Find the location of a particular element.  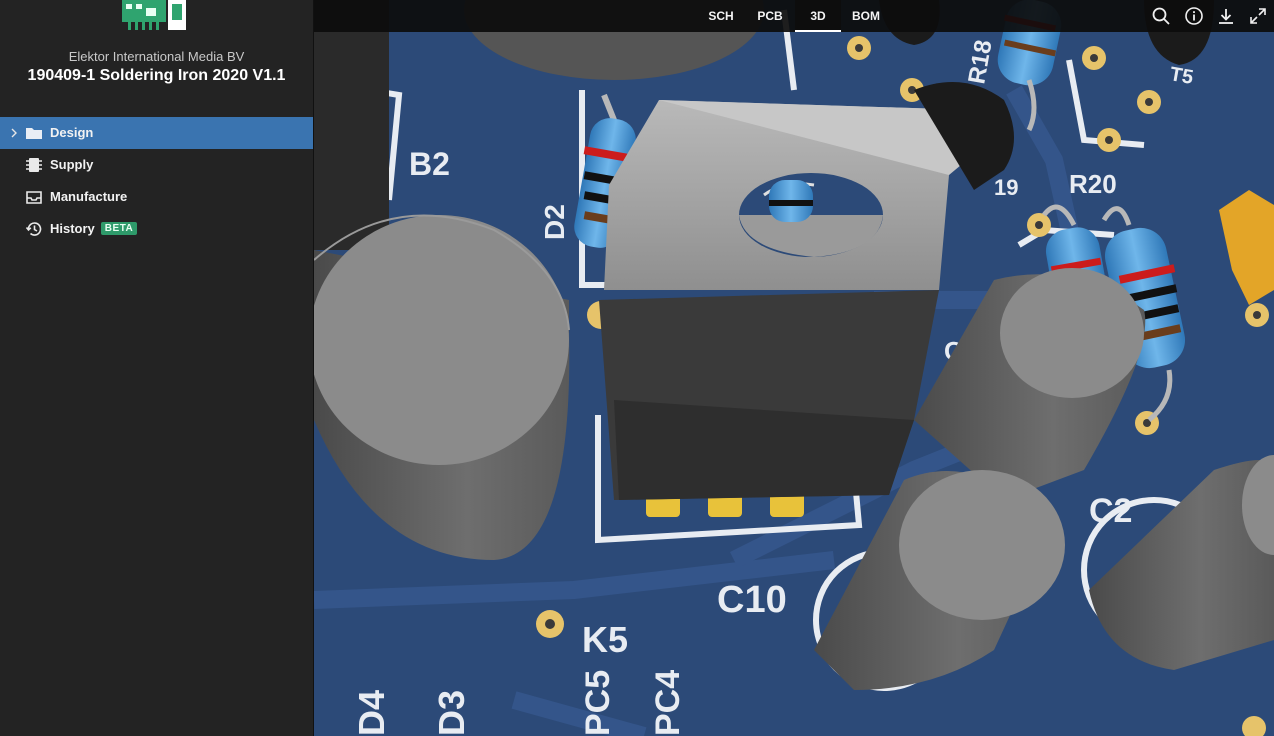

fullscreen-icon is located at coordinates (1258, 16).